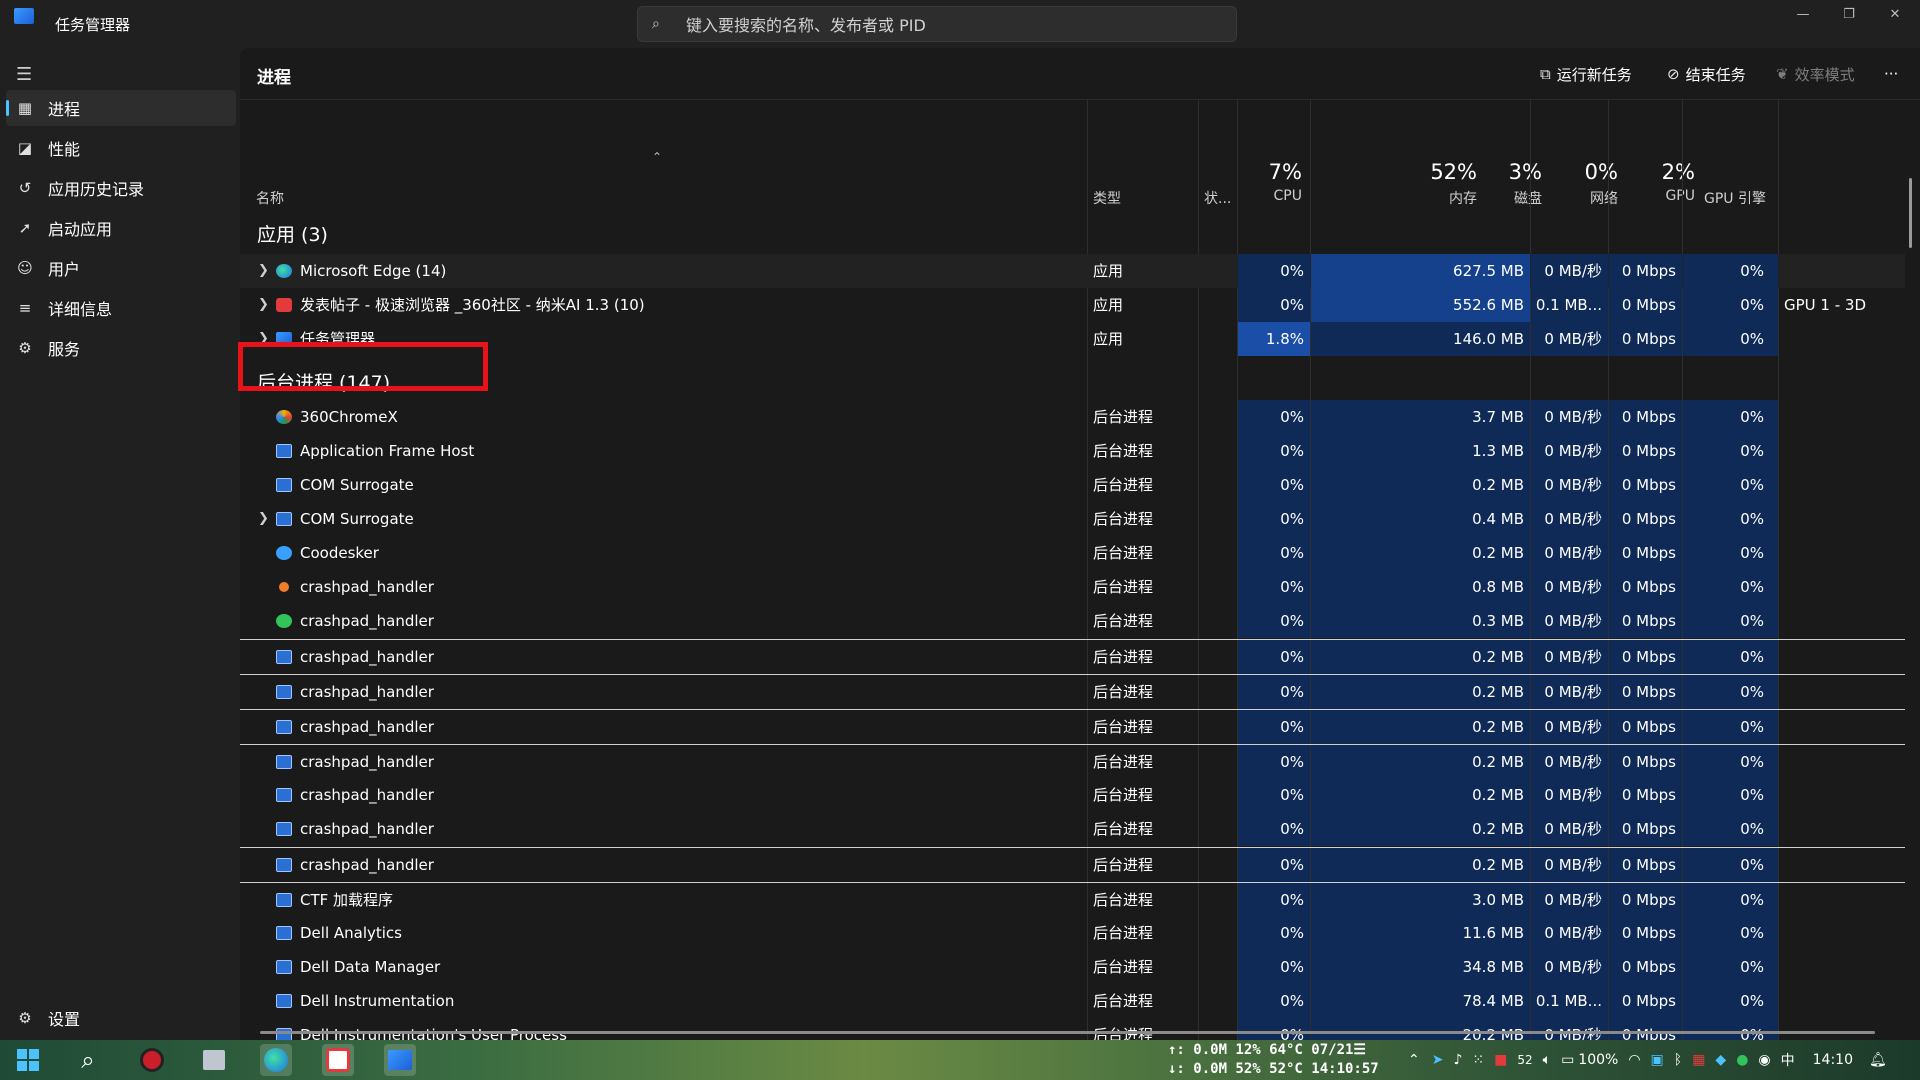 This screenshot has height=1080, width=1920. I want to click on column-name: 名称, so click(270, 198).